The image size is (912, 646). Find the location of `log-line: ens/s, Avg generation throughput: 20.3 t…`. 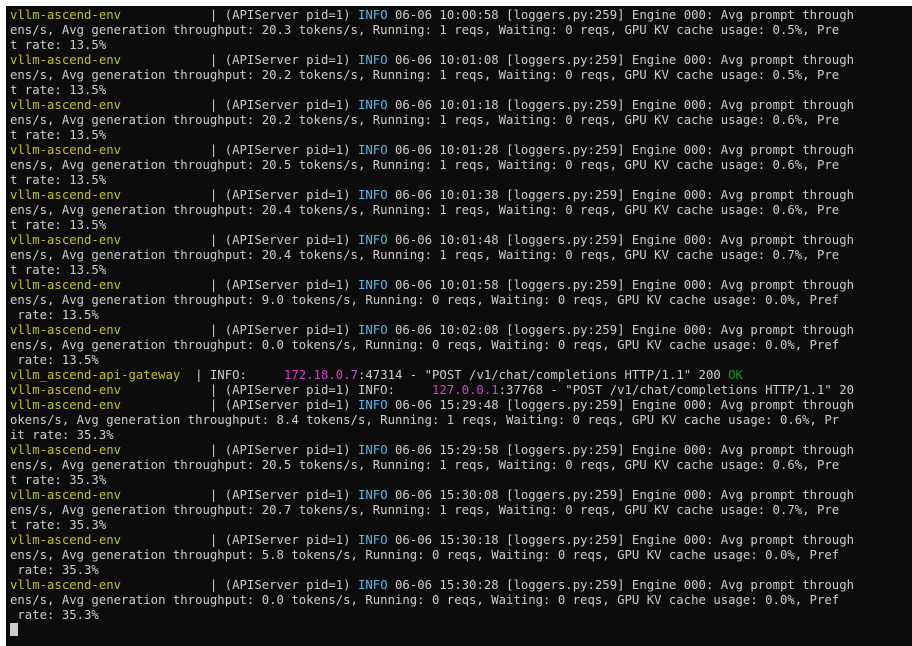

log-line: ens/s, Avg generation throughput: 20.3 t… is located at coordinates (458, 30).